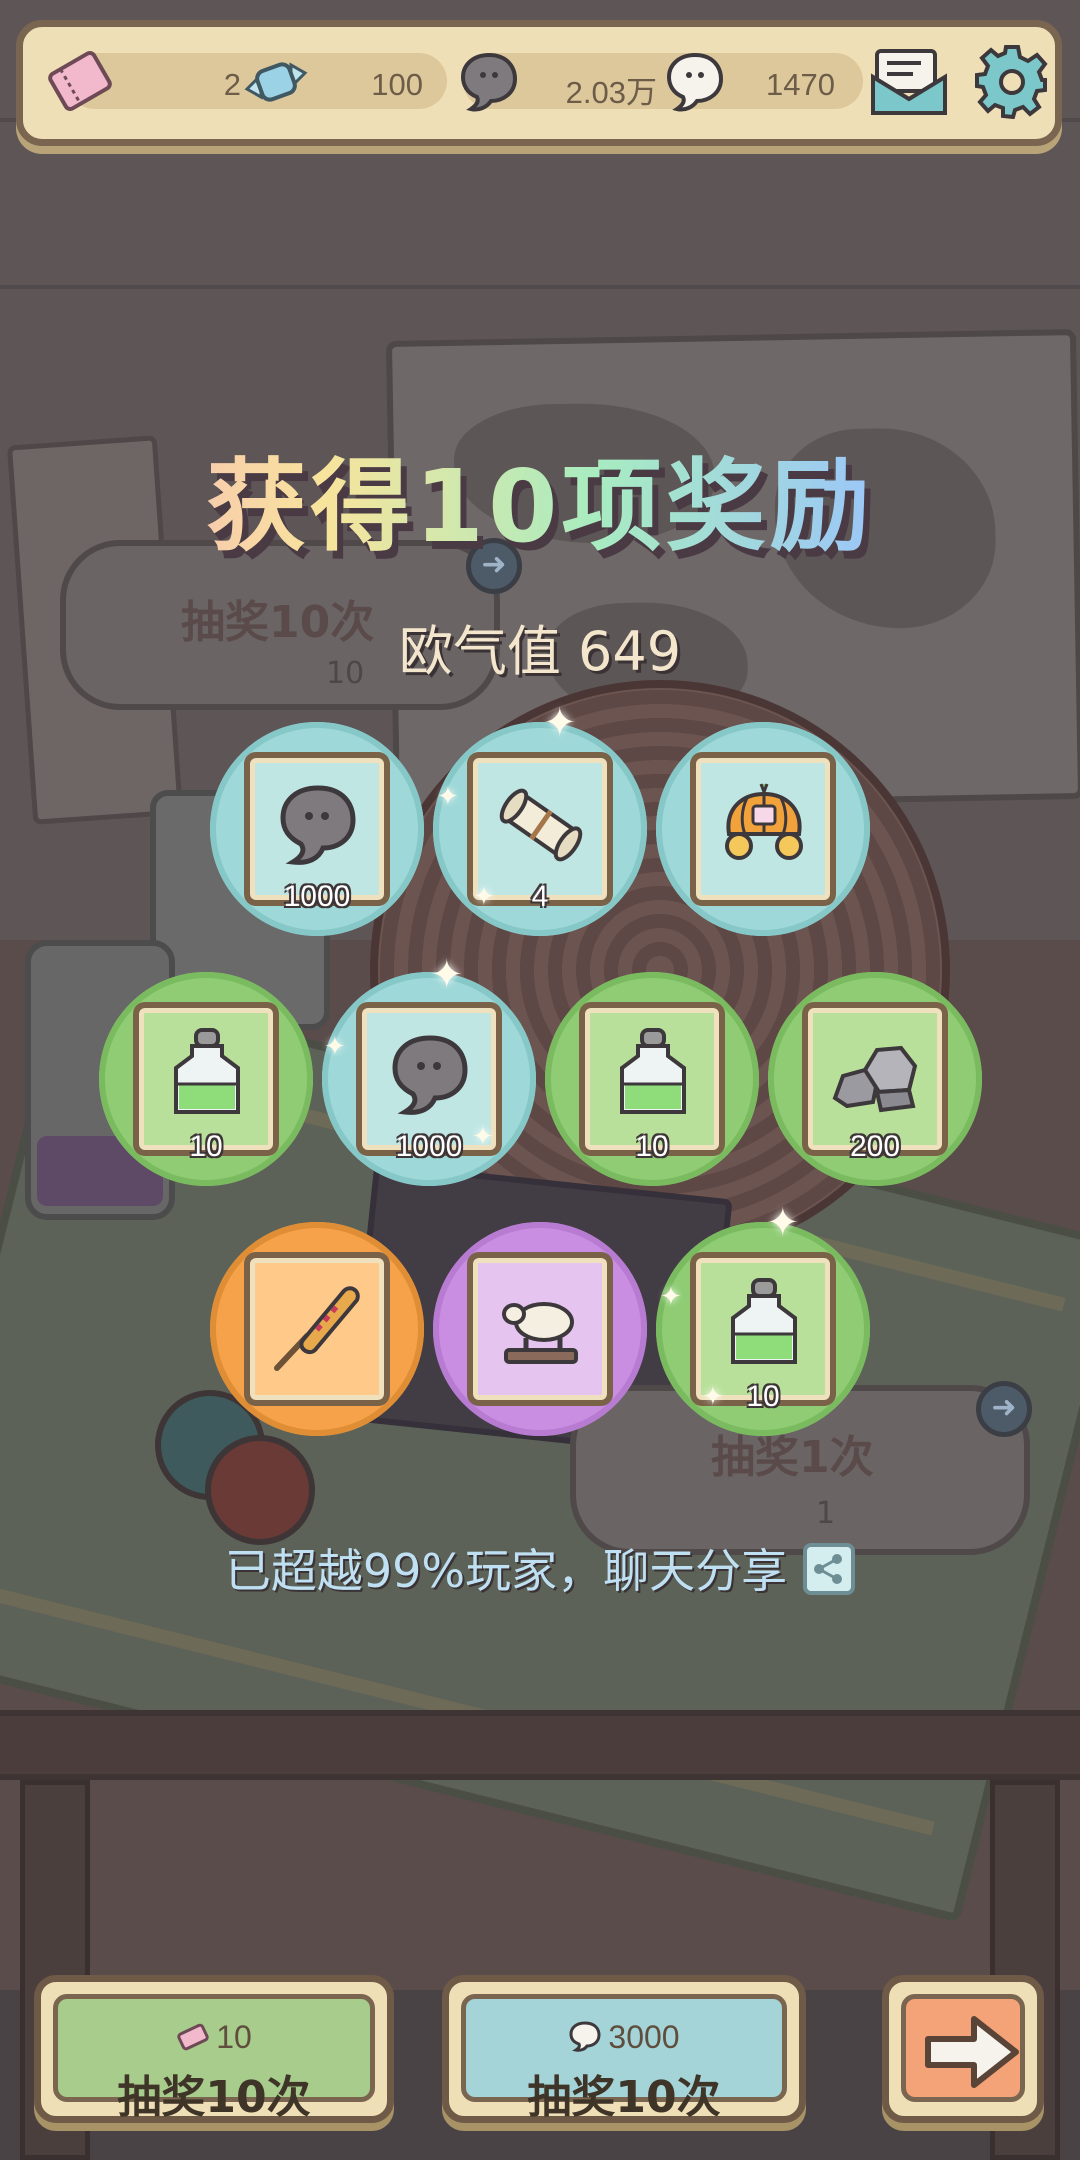 The image size is (1080, 2160). Describe the element at coordinates (972, 2052) in the screenshot. I see `arrow-right-icon` at that location.